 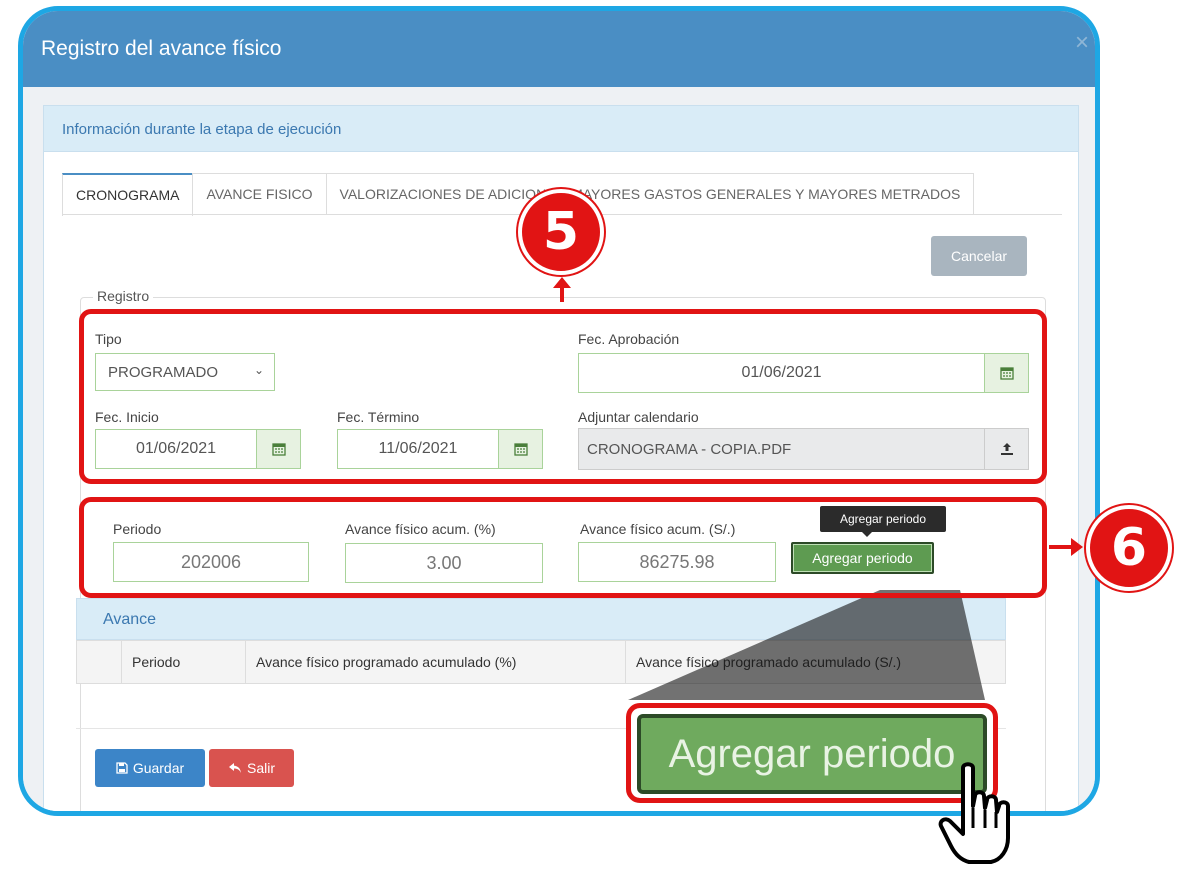 What do you see at coordinates (561, 232) in the screenshot?
I see `step-5-badge: 5` at bounding box center [561, 232].